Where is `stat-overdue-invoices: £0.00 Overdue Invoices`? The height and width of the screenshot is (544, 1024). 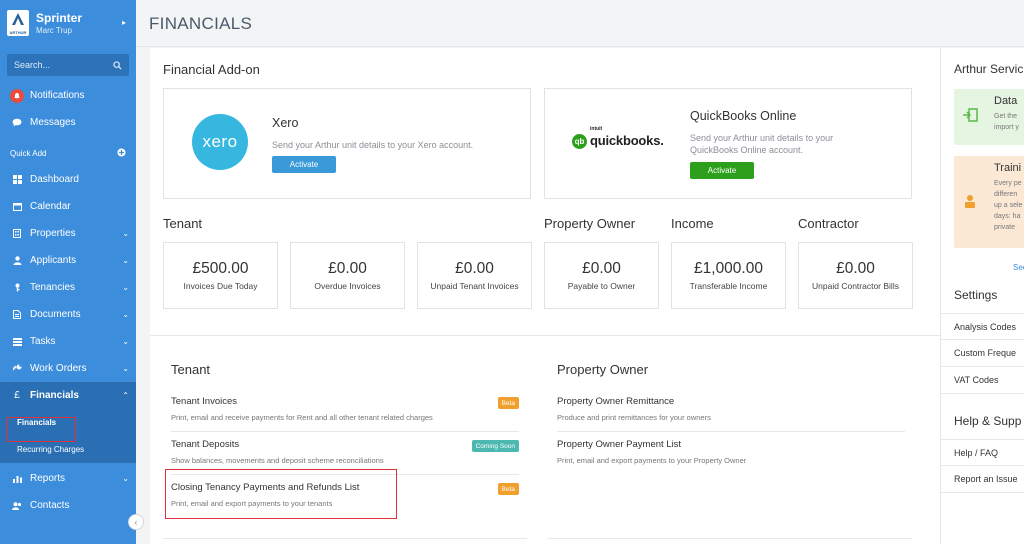 stat-overdue-invoices: £0.00 Overdue Invoices is located at coordinates (347, 275).